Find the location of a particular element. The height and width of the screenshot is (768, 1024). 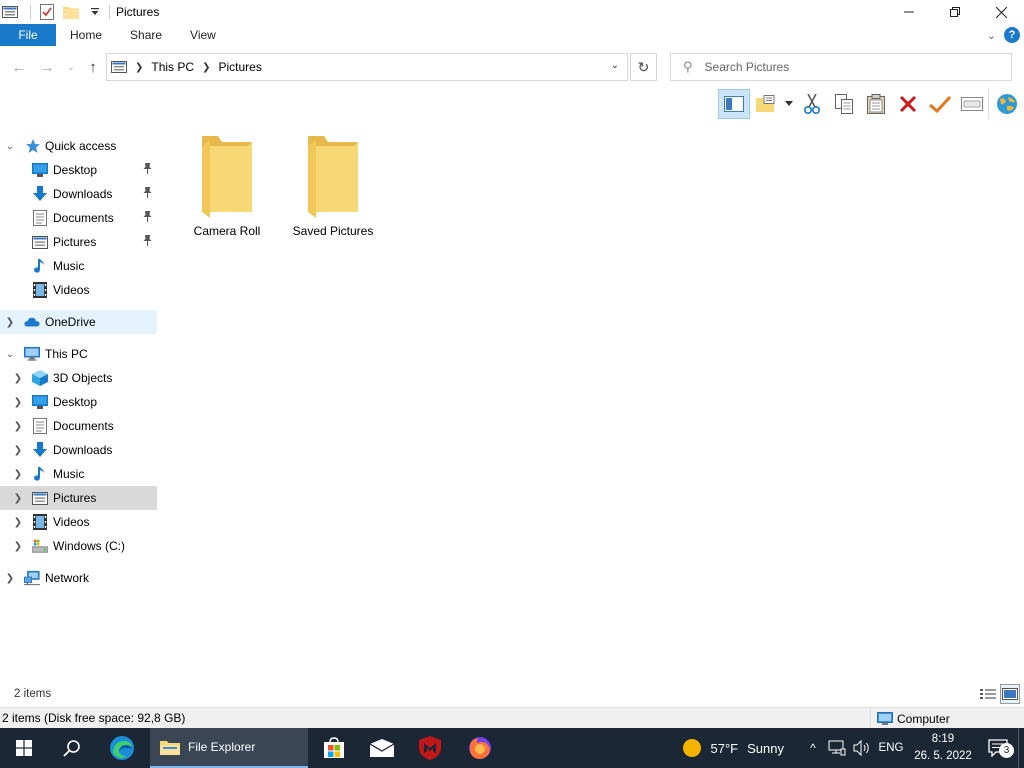

folder-name: Camera Roll is located at coordinates (227, 231).